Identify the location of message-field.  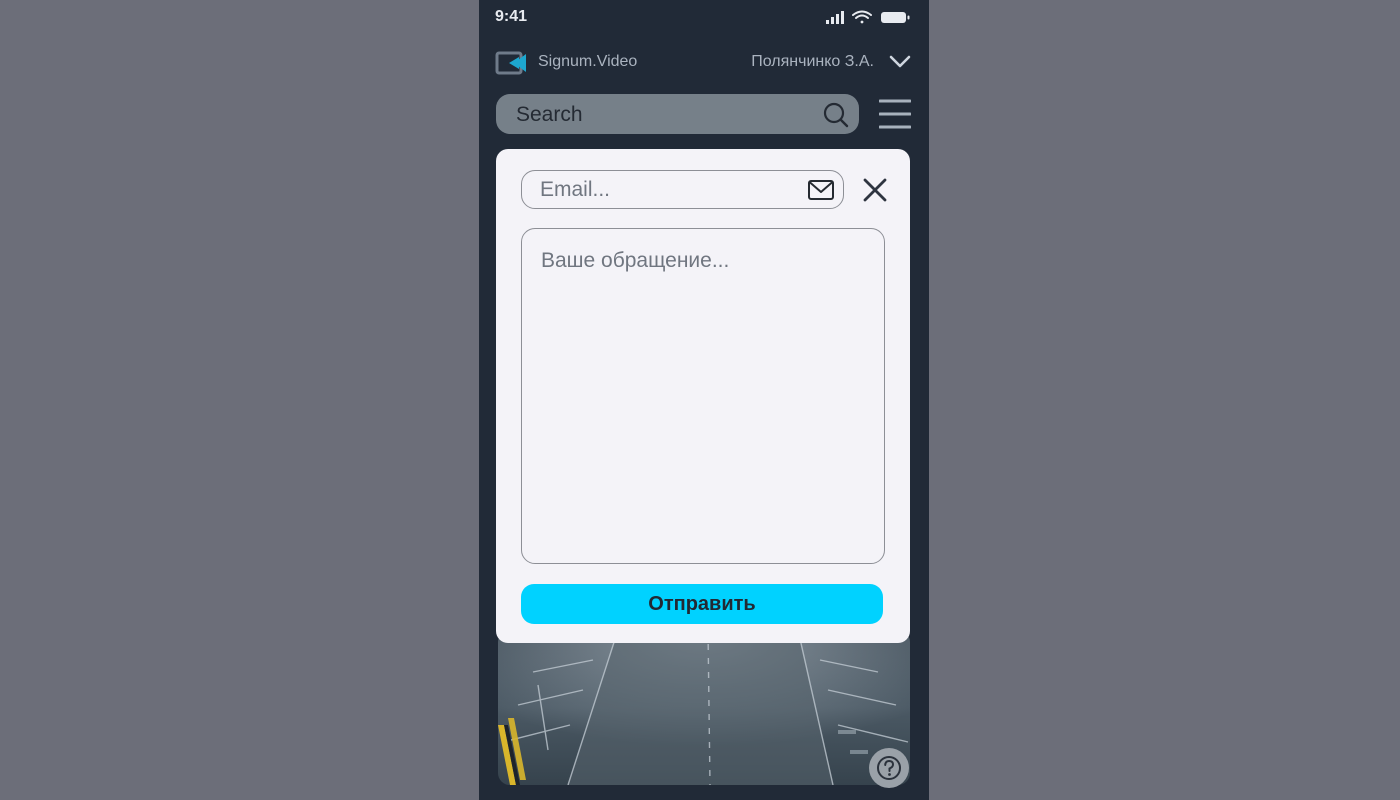
(703, 396).